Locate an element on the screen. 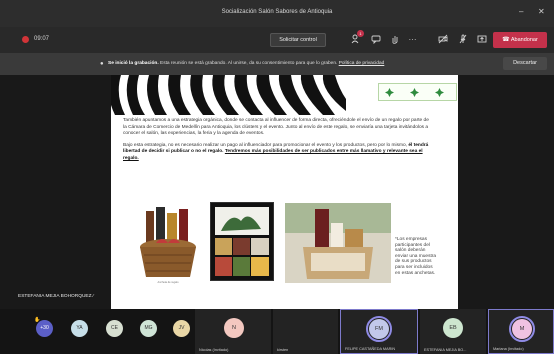  participant-avatar: JV is located at coordinates (181, 328).